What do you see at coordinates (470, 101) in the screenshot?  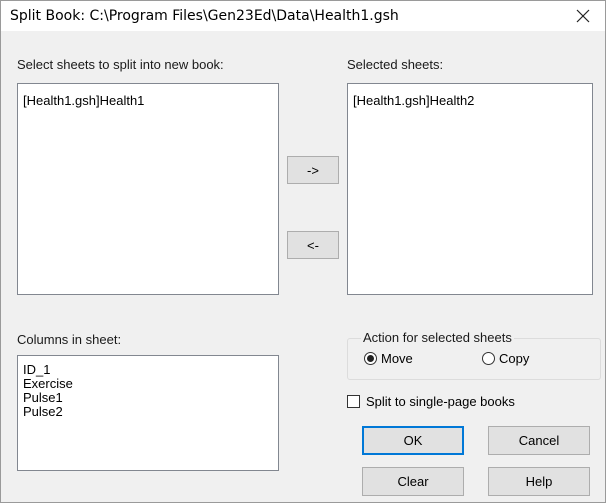 I see `list-item: [Health1.gsh]Health2` at bounding box center [470, 101].